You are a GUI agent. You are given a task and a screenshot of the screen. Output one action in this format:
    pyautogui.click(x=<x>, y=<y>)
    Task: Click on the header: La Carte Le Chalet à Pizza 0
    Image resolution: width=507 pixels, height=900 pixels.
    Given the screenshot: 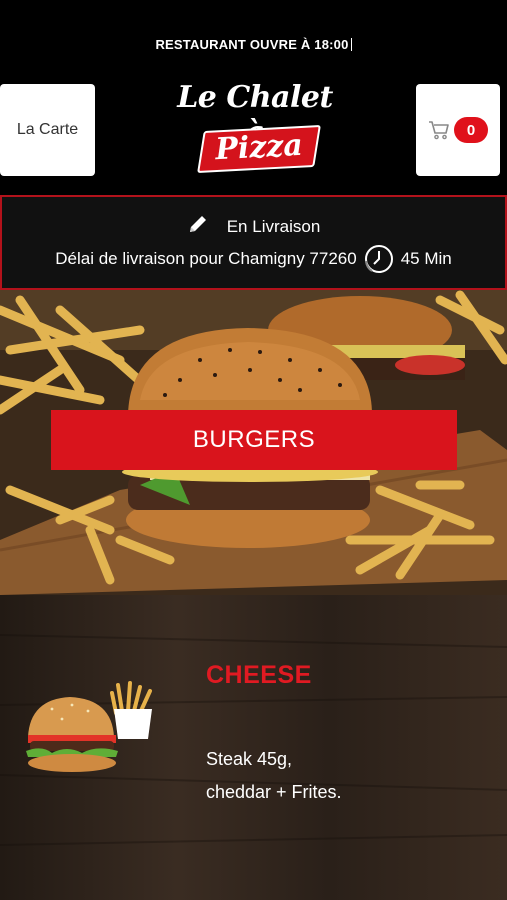 What is the action you would take?
    pyautogui.click(x=253, y=128)
    